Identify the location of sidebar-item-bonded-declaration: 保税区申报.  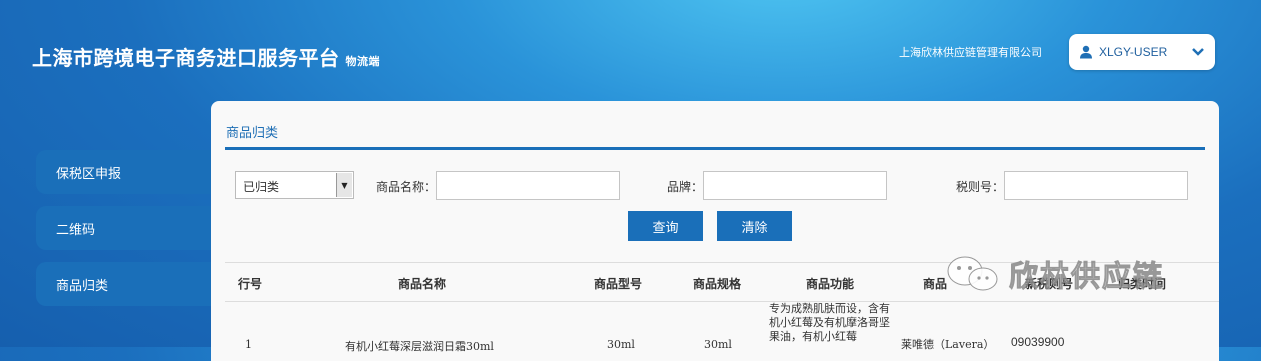
(125, 172).